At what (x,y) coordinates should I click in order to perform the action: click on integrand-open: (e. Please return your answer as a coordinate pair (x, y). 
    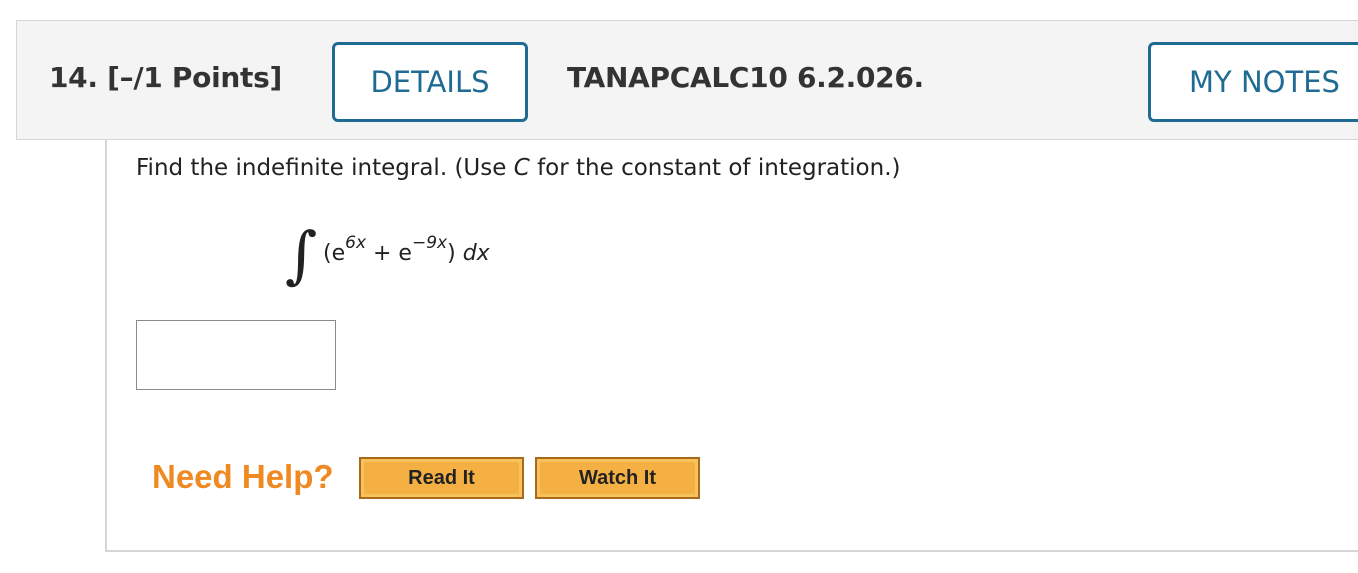
    Looking at the image, I should click on (334, 253).